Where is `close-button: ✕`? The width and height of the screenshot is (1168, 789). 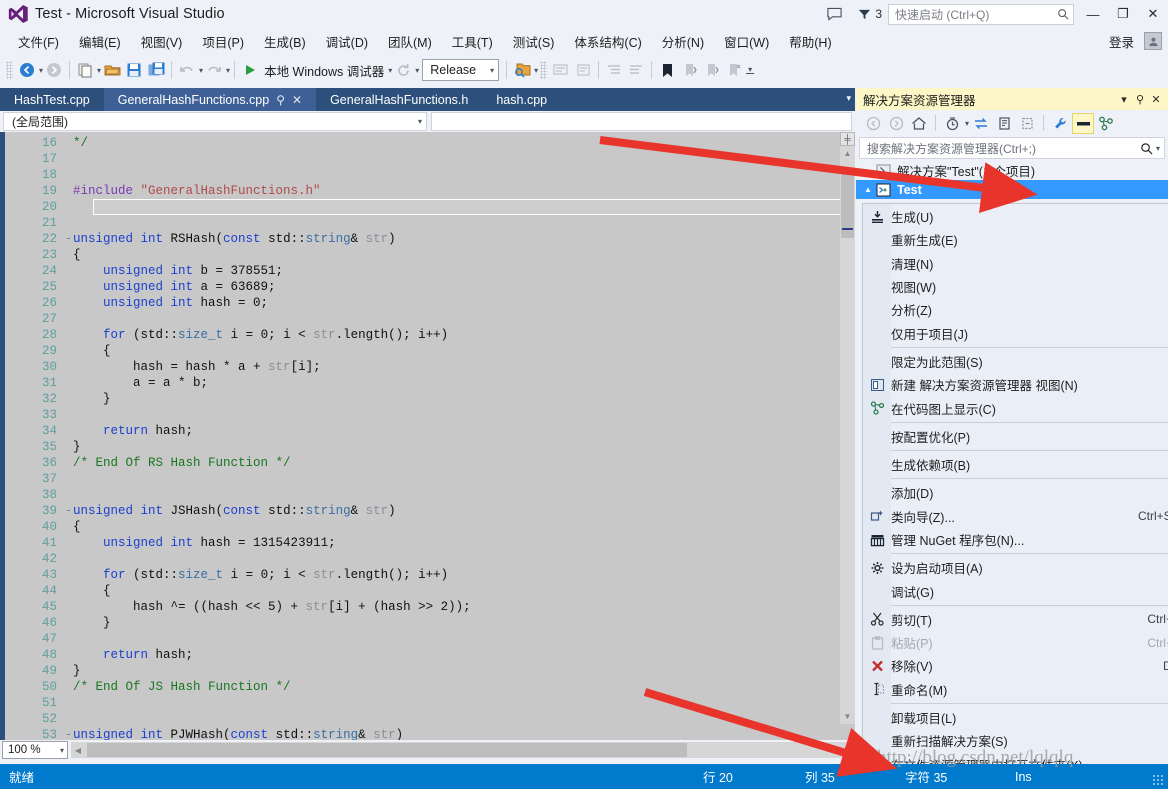 close-button: ✕ is located at coordinates (1153, 14).